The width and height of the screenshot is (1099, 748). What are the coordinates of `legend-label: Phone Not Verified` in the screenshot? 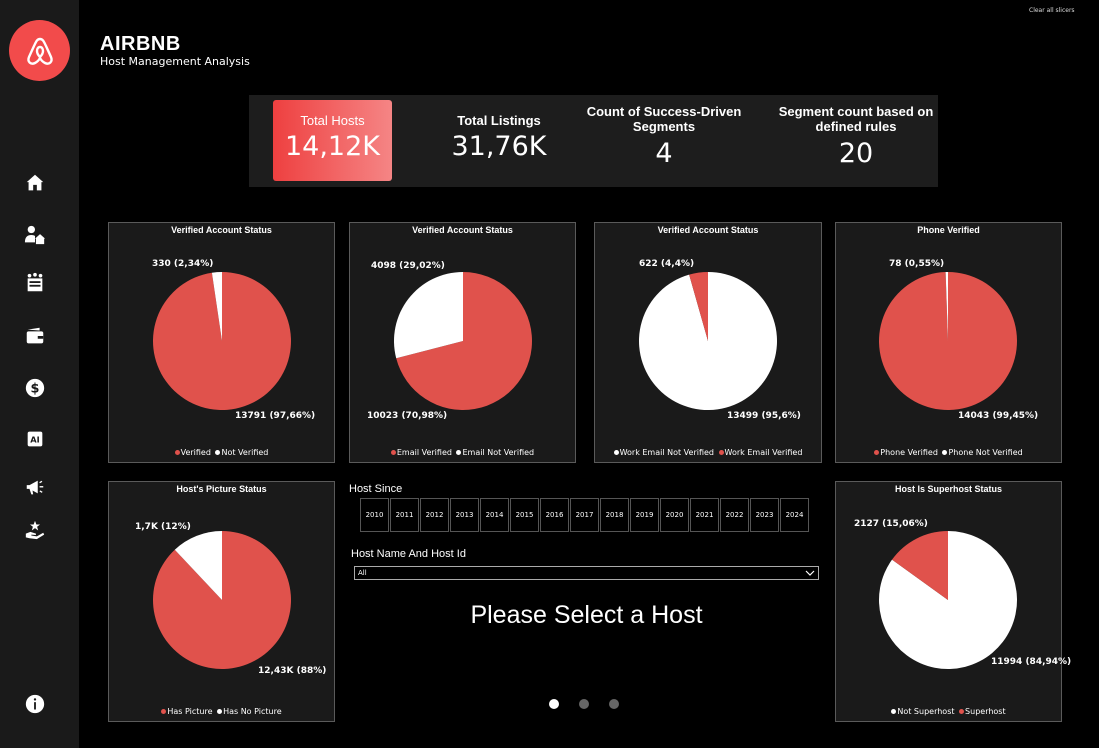 It's located at (985, 452).